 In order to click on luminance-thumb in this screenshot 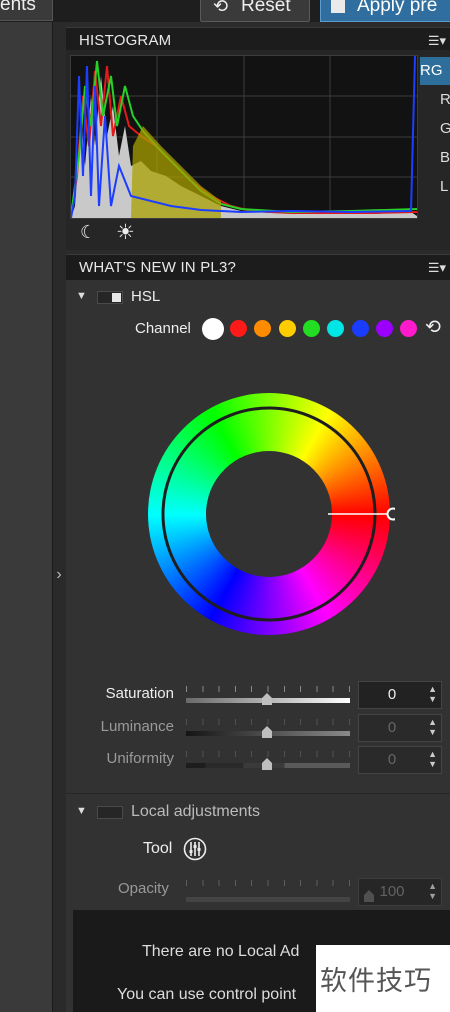, I will do `click(267, 732)`.